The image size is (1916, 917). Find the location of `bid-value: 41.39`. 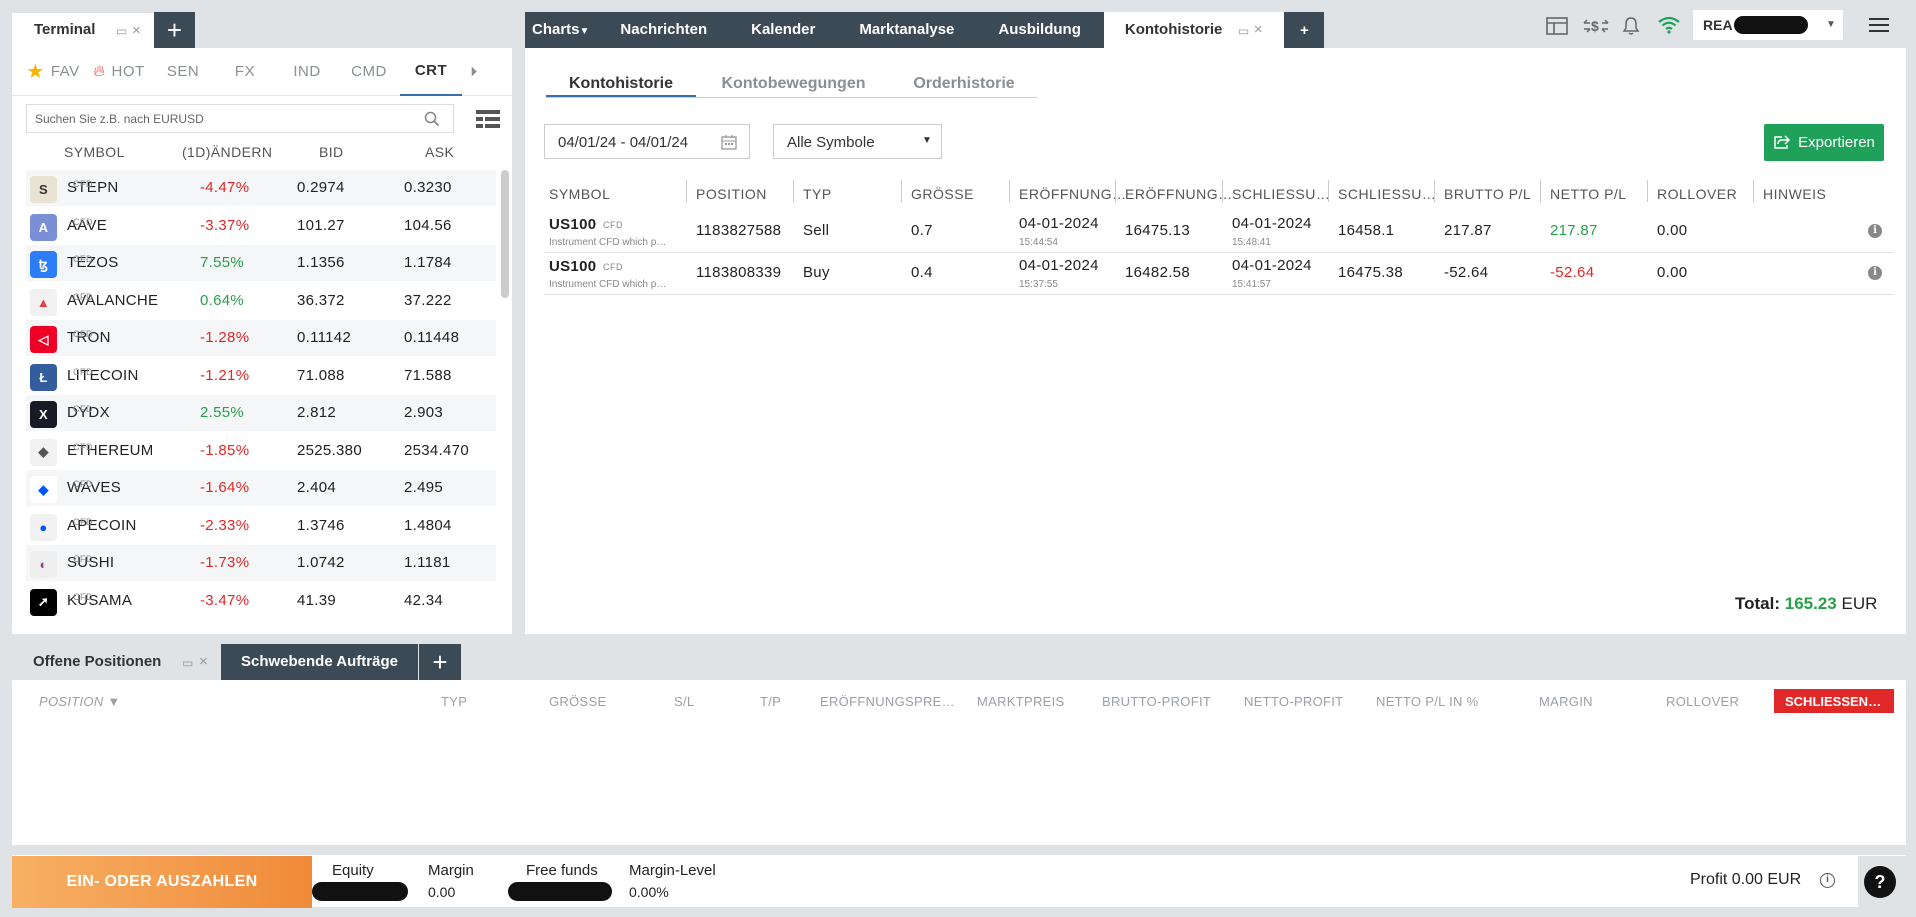

bid-value: 41.39 is located at coordinates (316, 600).